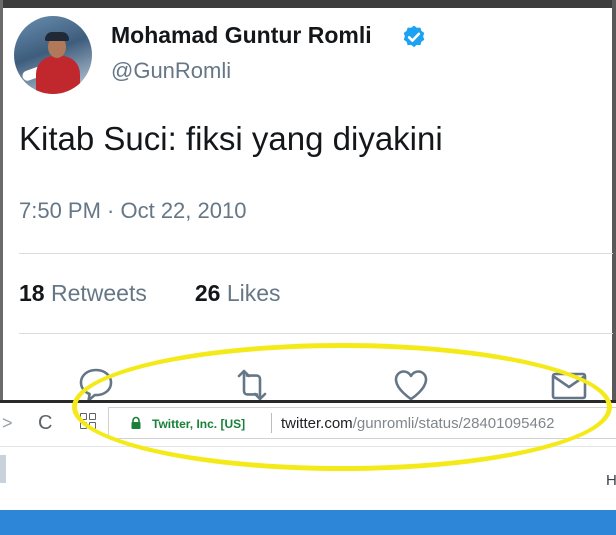 This screenshot has height=535, width=616. I want to click on forward-button: >, so click(7, 423).